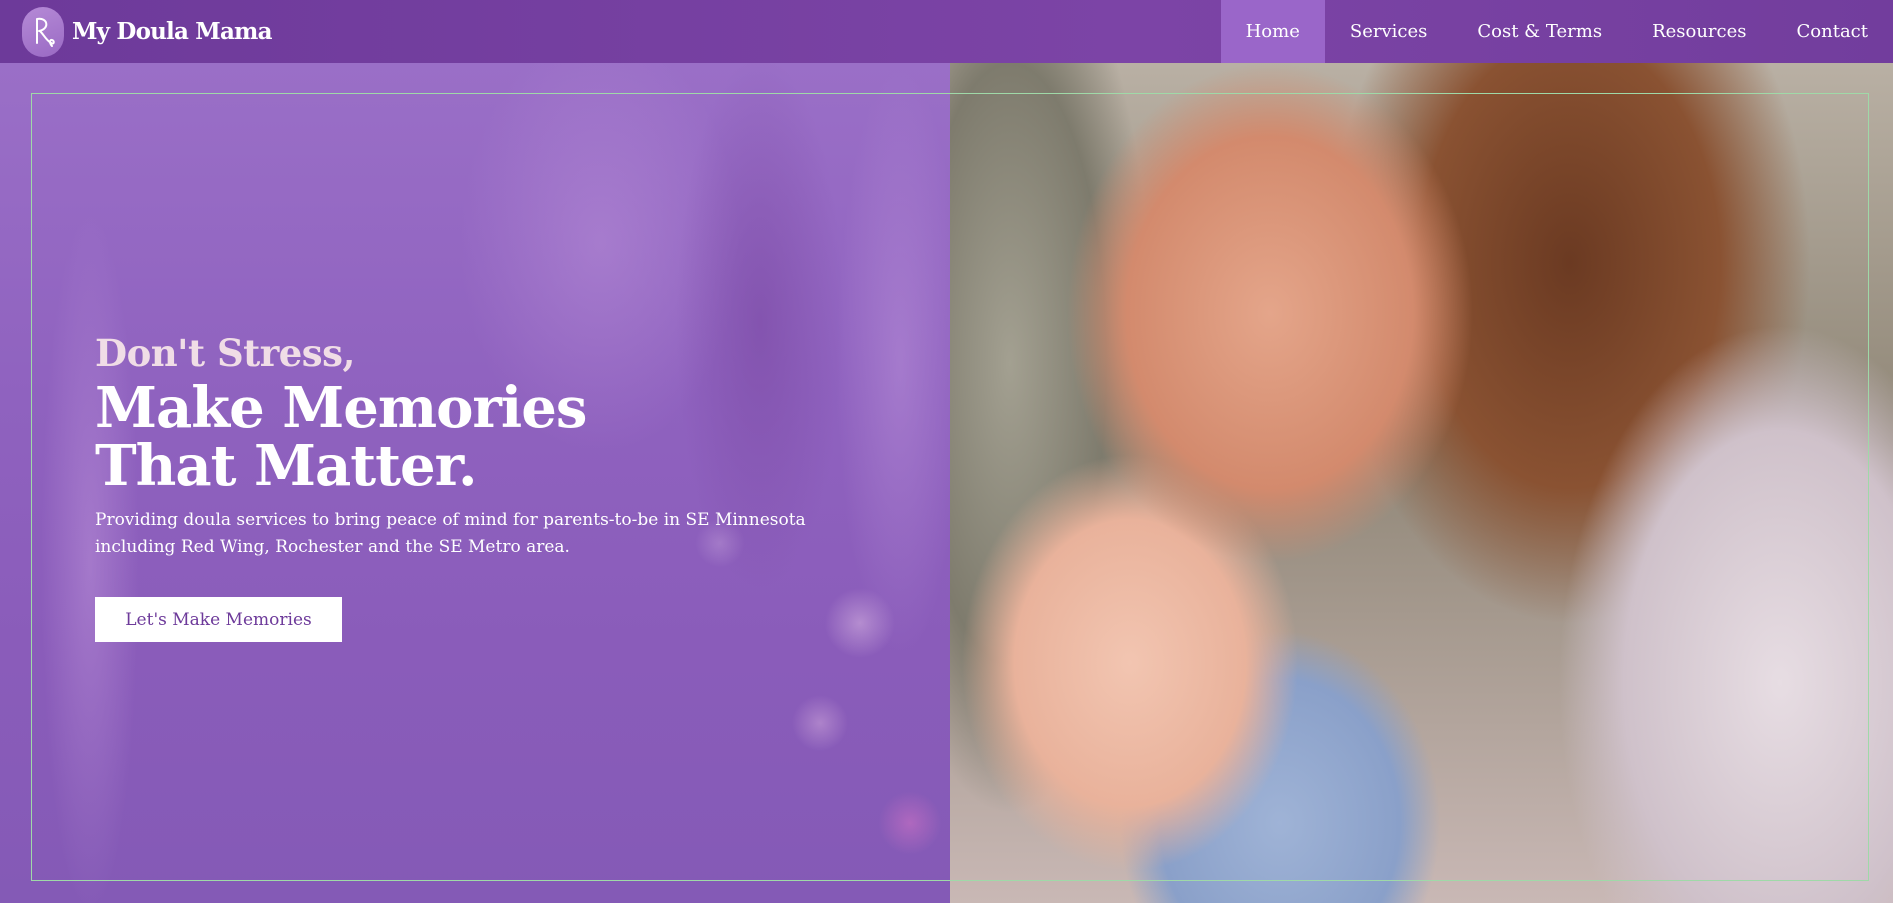 This screenshot has height=903, width=1893. Describe the element at coordinates (218, 619) in the screenshot. I see `make-memories-button: Let's Make Memories` at that location.